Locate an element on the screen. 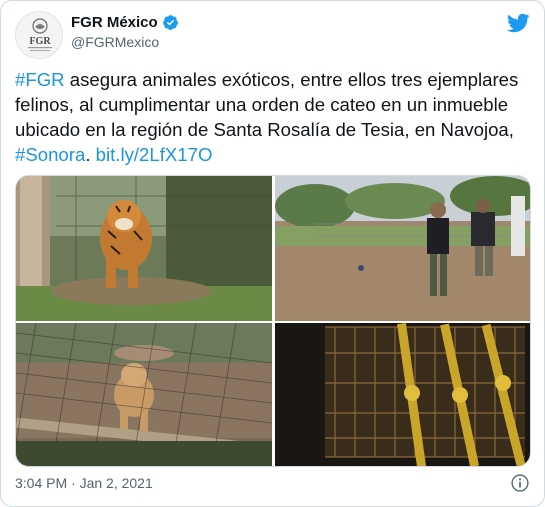 The height and width of the screenshot is (507, 545). verified-badge-icon is located at coordinates (170, 22).